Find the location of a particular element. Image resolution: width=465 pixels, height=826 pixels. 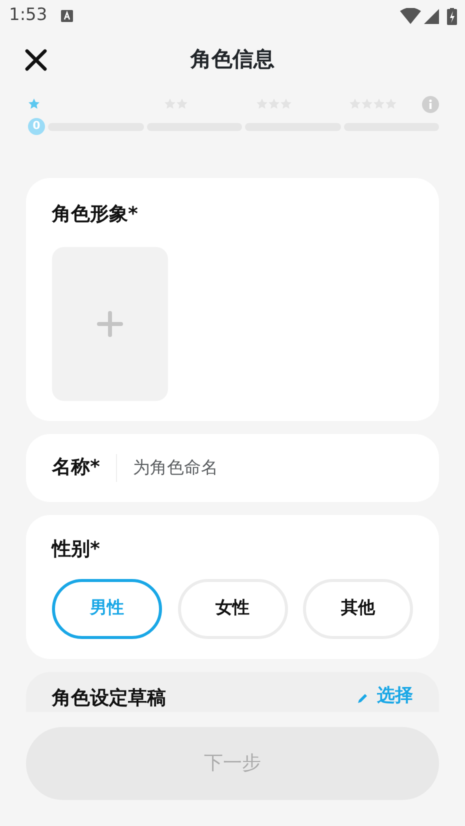

name-field: 名称* 为角色命名 is located at coordinates (232, 468).